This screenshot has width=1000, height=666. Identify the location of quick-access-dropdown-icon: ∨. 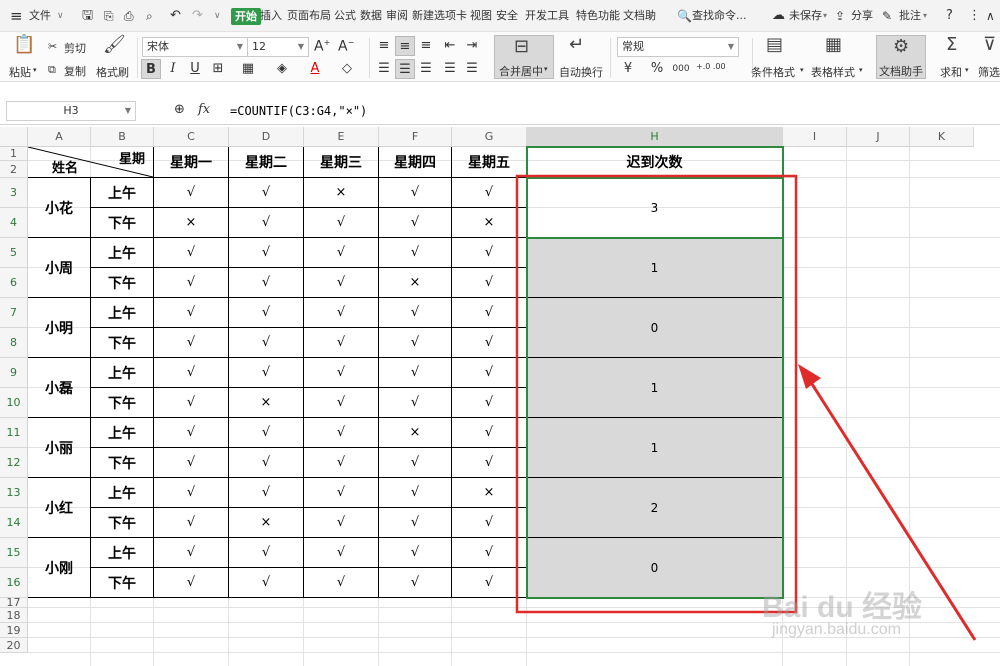
(217, 16).